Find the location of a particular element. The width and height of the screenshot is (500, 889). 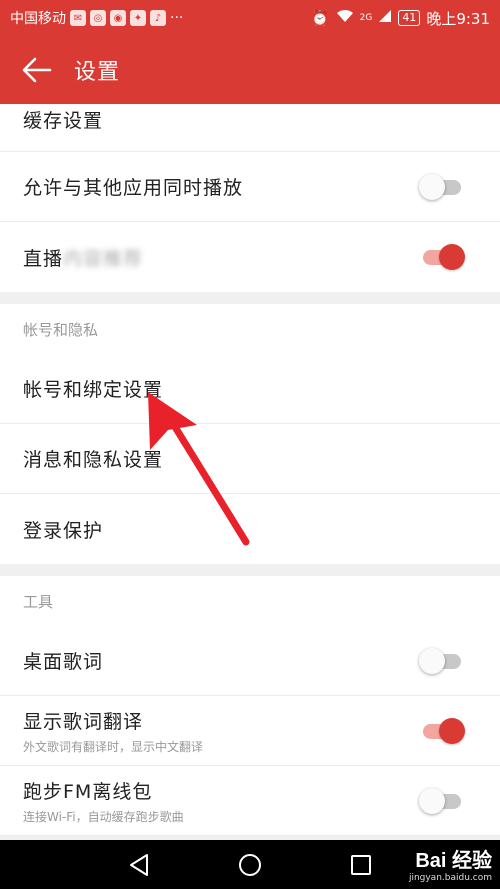

back-button is located at coordinates (37, 70).